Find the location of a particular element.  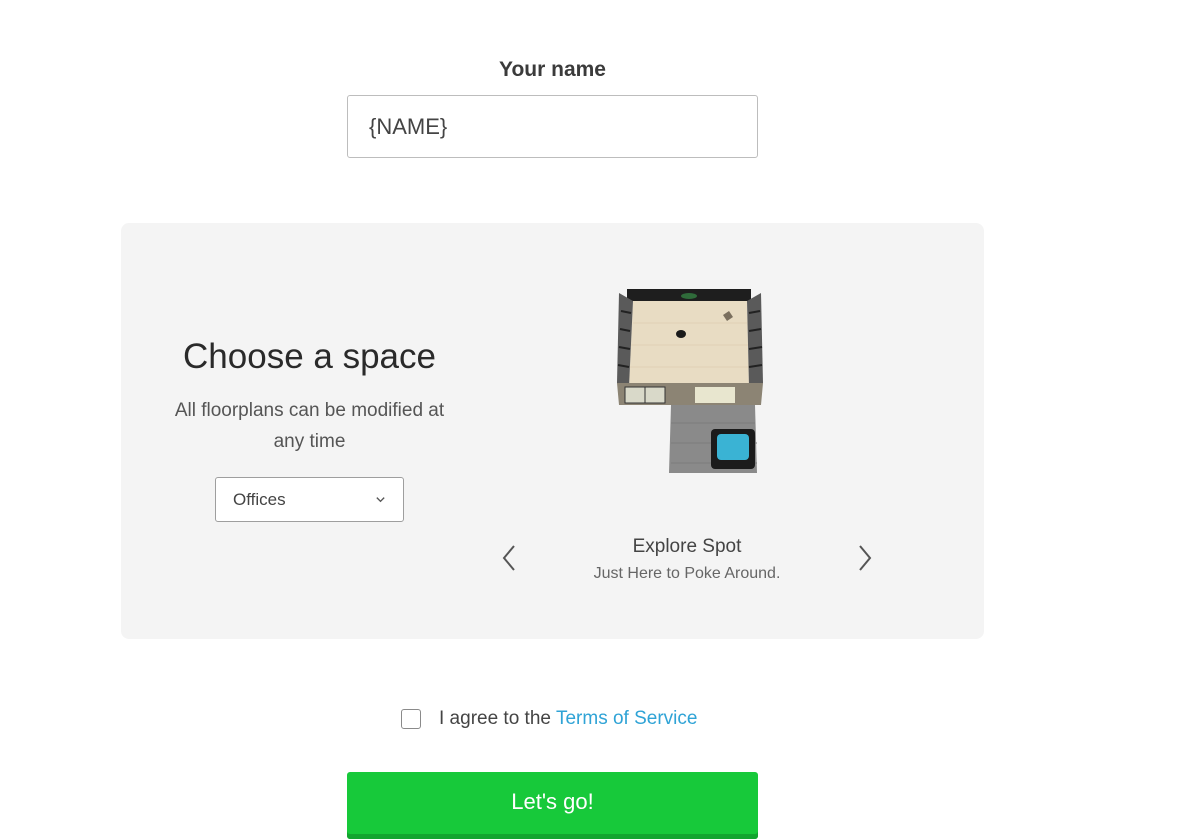

space-type-select-value: Offices is located at coordinates (259, 499).